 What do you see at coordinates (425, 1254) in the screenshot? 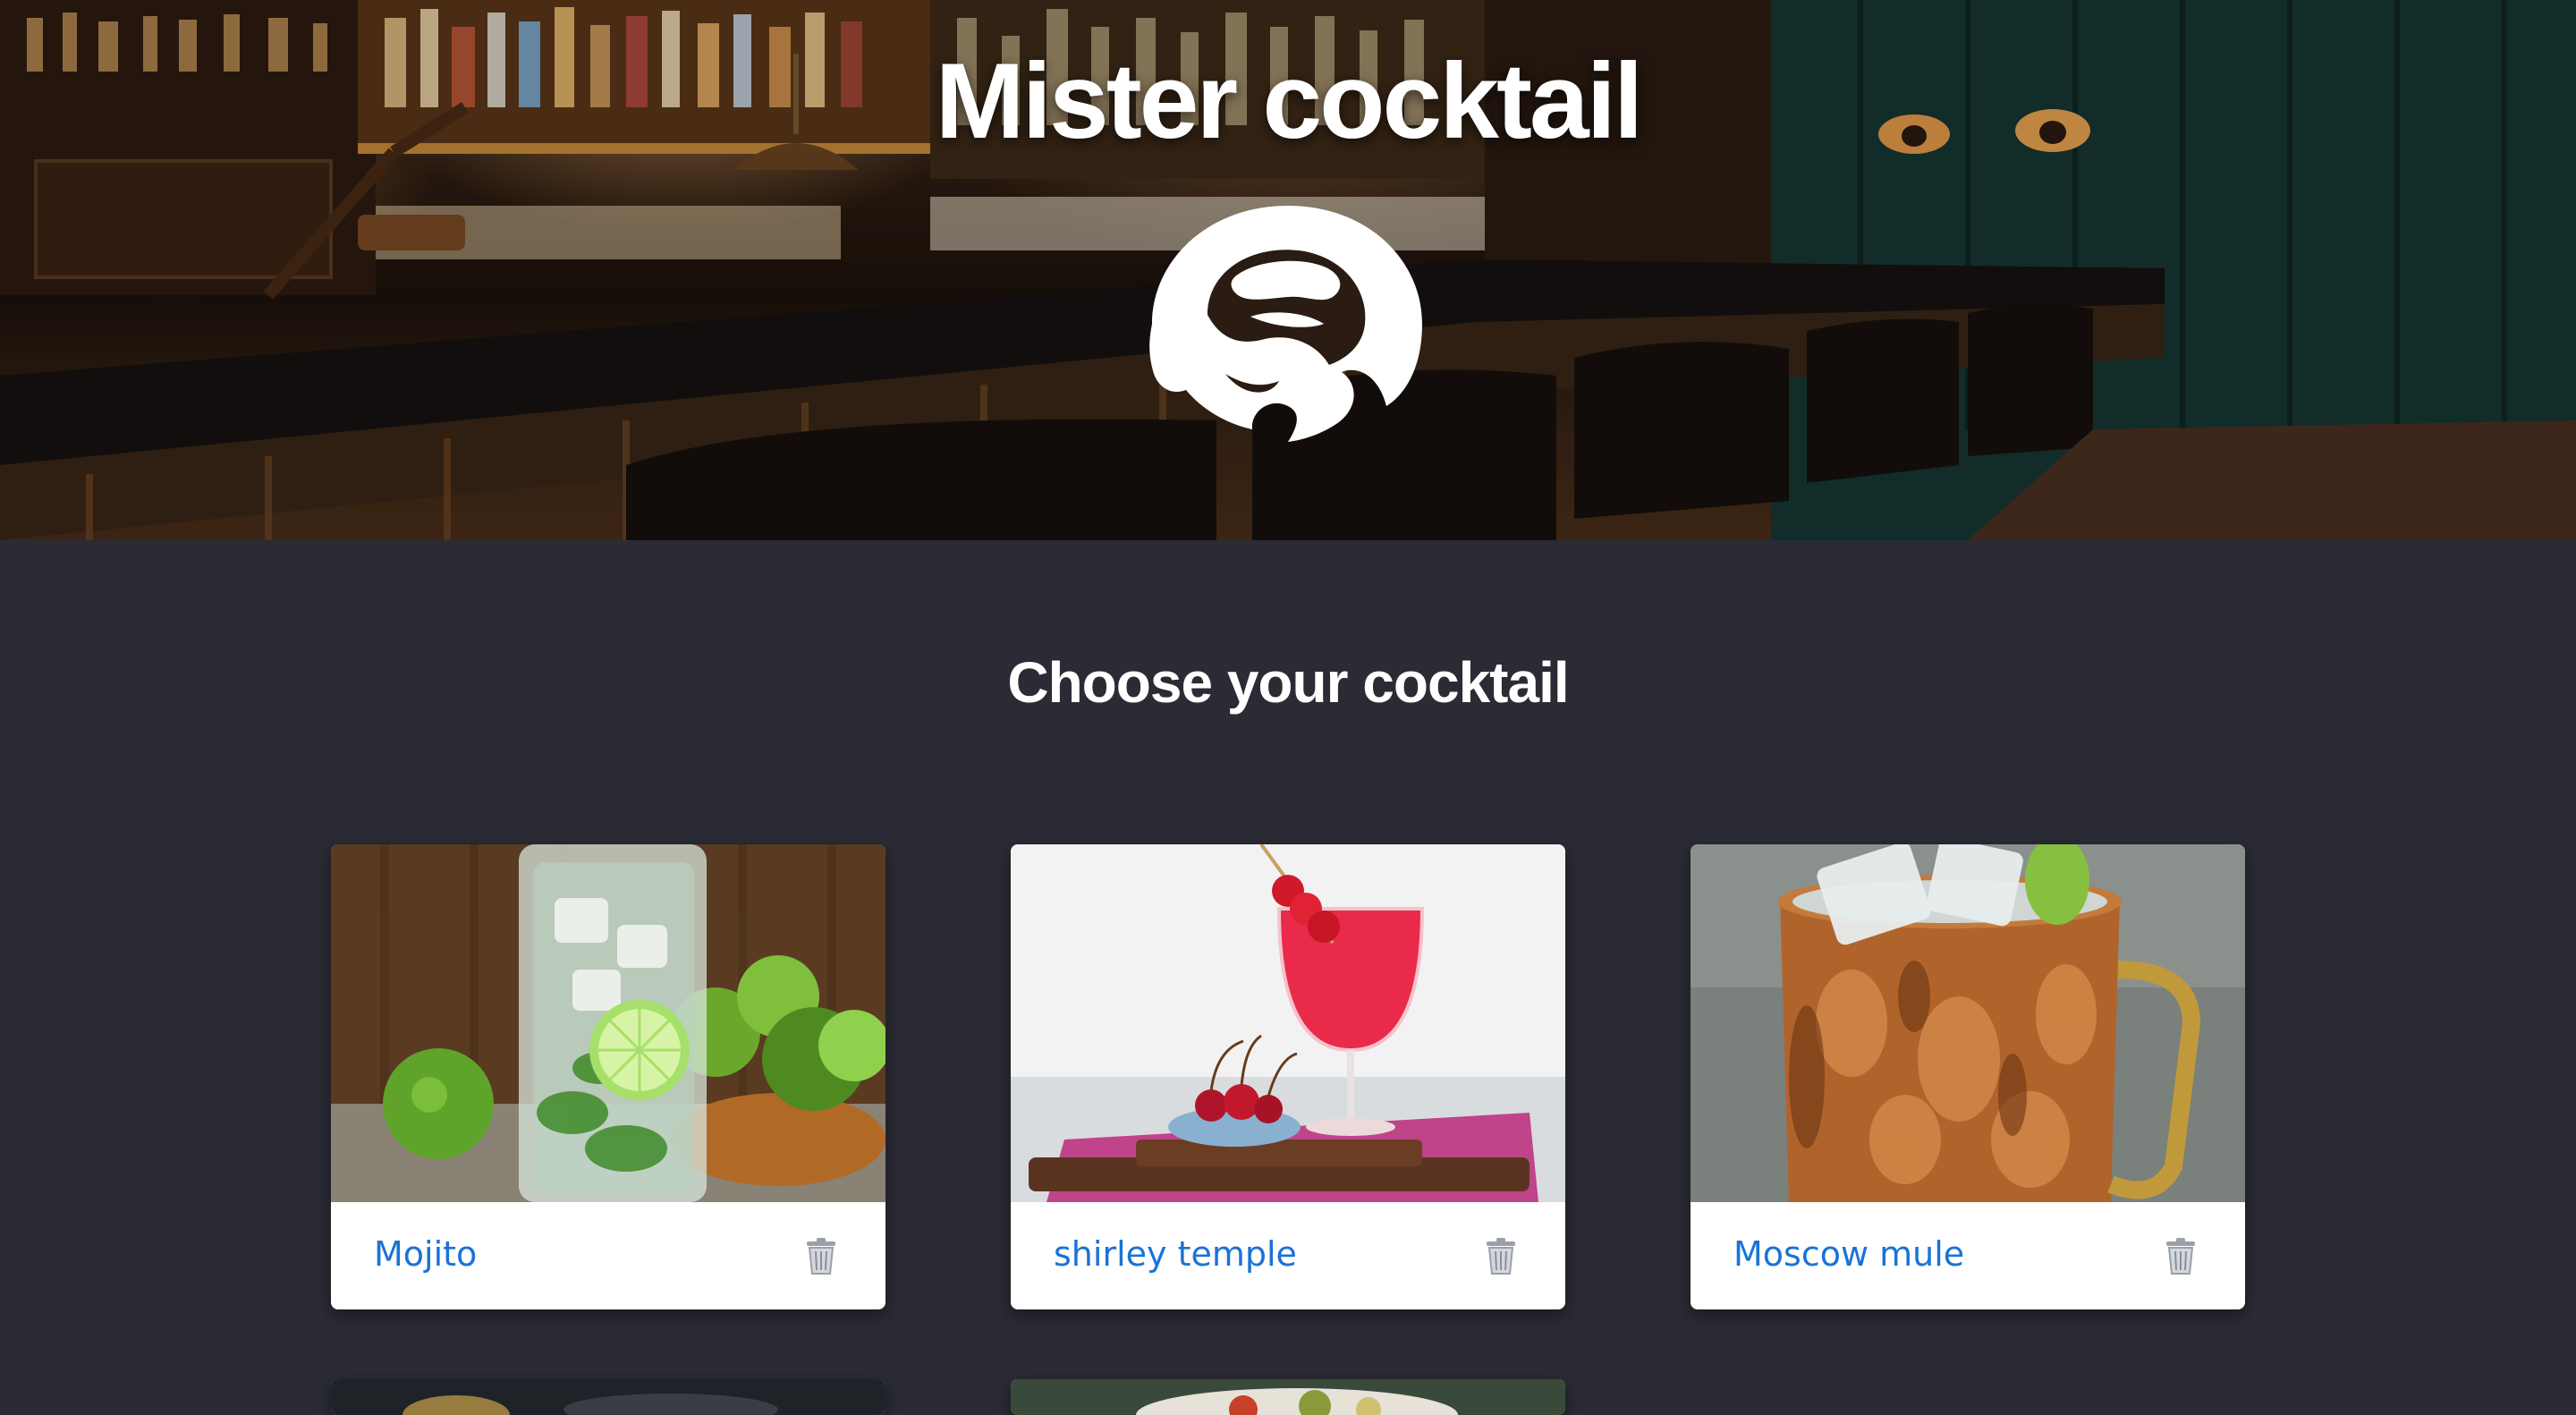
I see `cocktail-name-link: Mojito` at bounding box center [425, 1254].